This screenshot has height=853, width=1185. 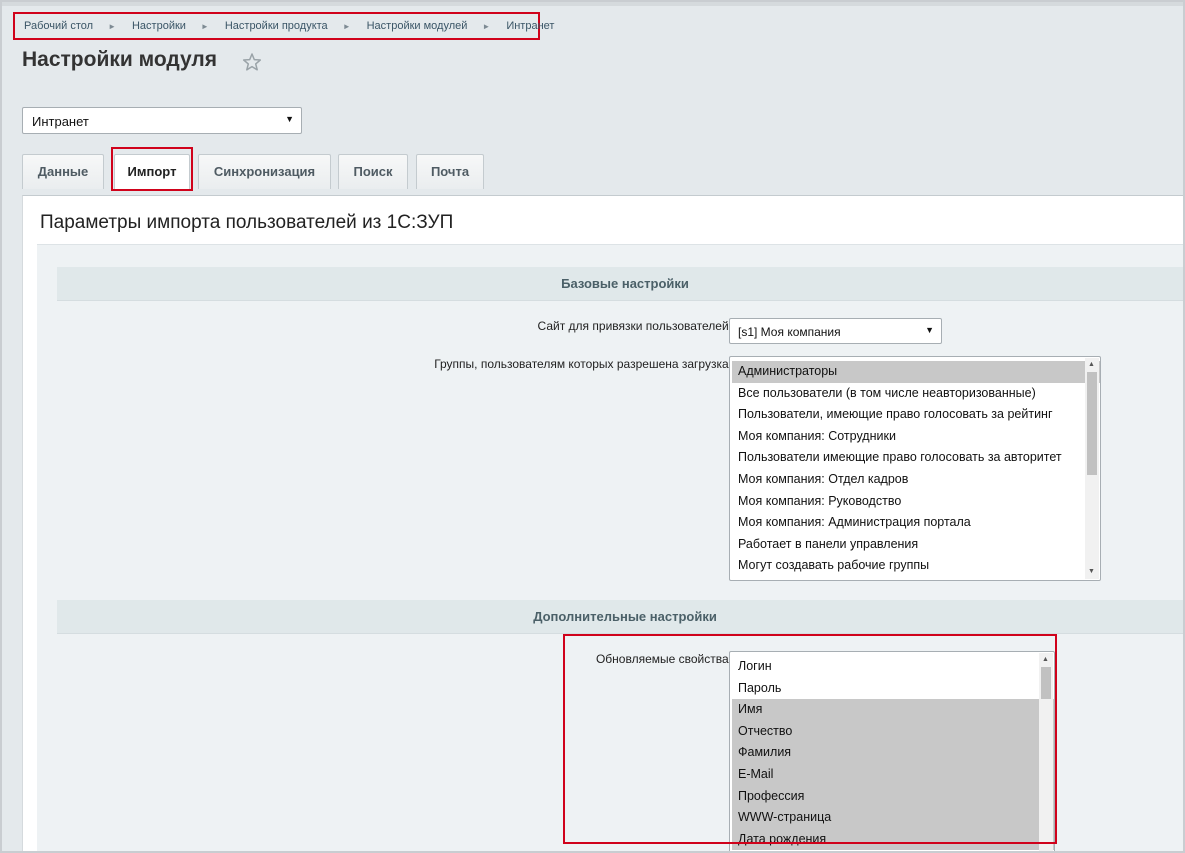 What do you see at coordinates (252, 62) in the screenshot?
I see `favorite-star-icon` at bounding box center [252, 62].